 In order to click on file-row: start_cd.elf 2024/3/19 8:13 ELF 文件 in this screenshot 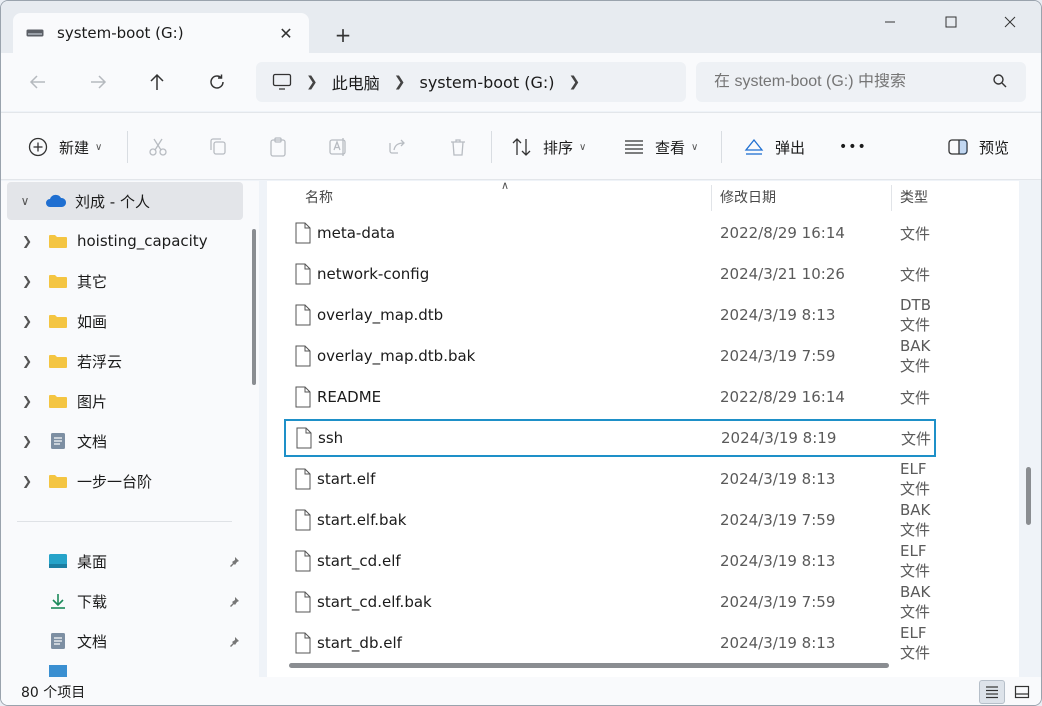, I will do `click(610, 561)`.